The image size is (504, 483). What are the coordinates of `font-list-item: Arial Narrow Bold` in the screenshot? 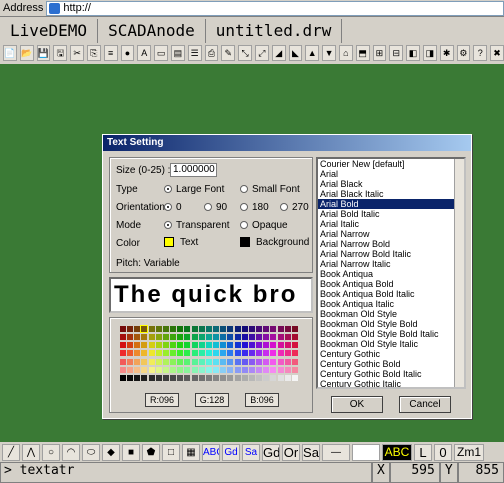 It's located at (391, 244).